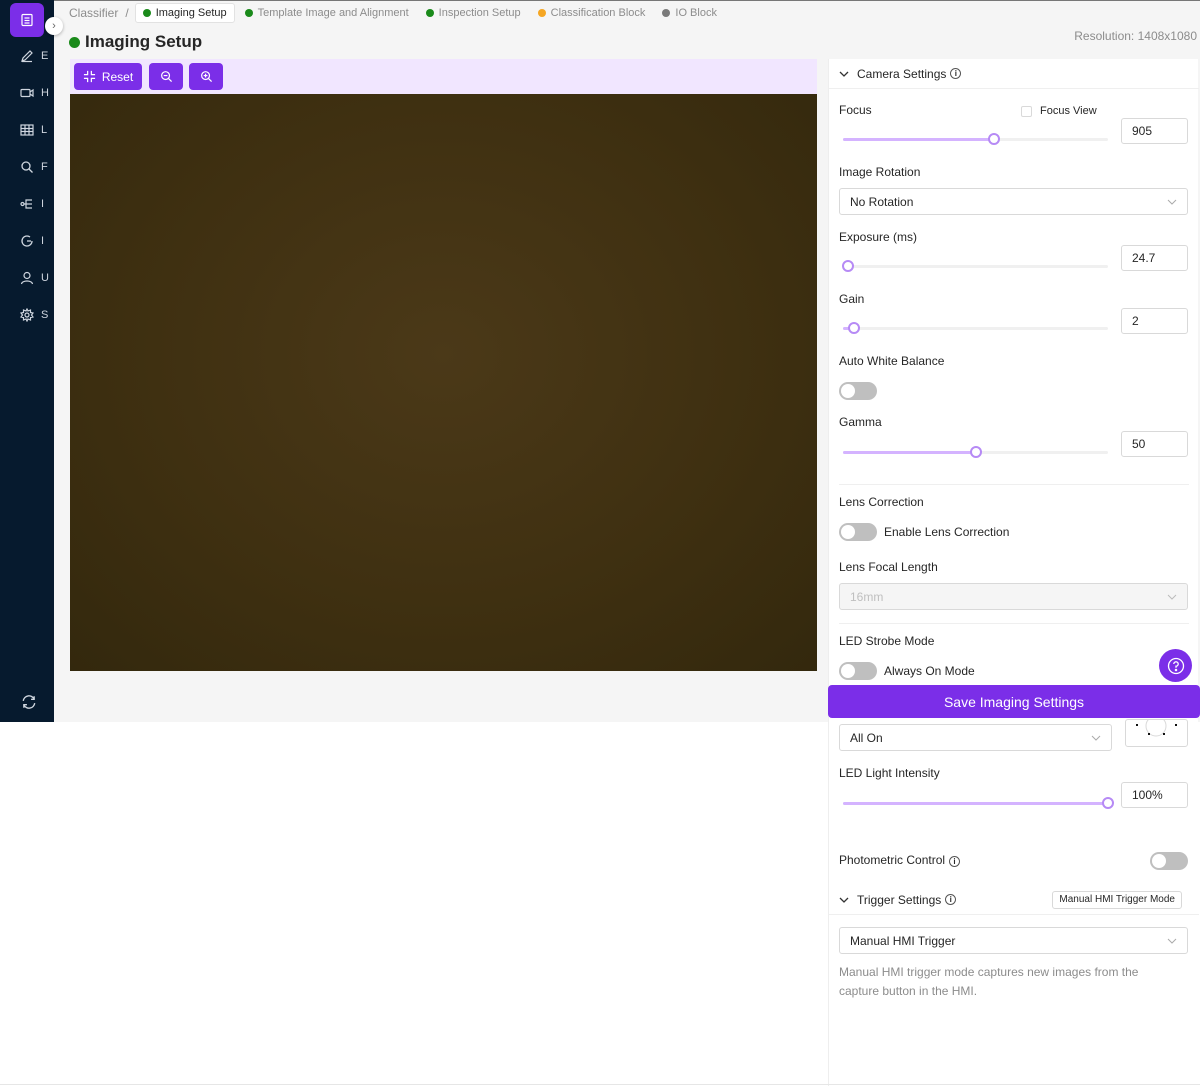 This screenshot has height=1086, width=1200. Describe the element at coordinates (27, 93) in the screenshot. I see `video-camera-icon` at that location.